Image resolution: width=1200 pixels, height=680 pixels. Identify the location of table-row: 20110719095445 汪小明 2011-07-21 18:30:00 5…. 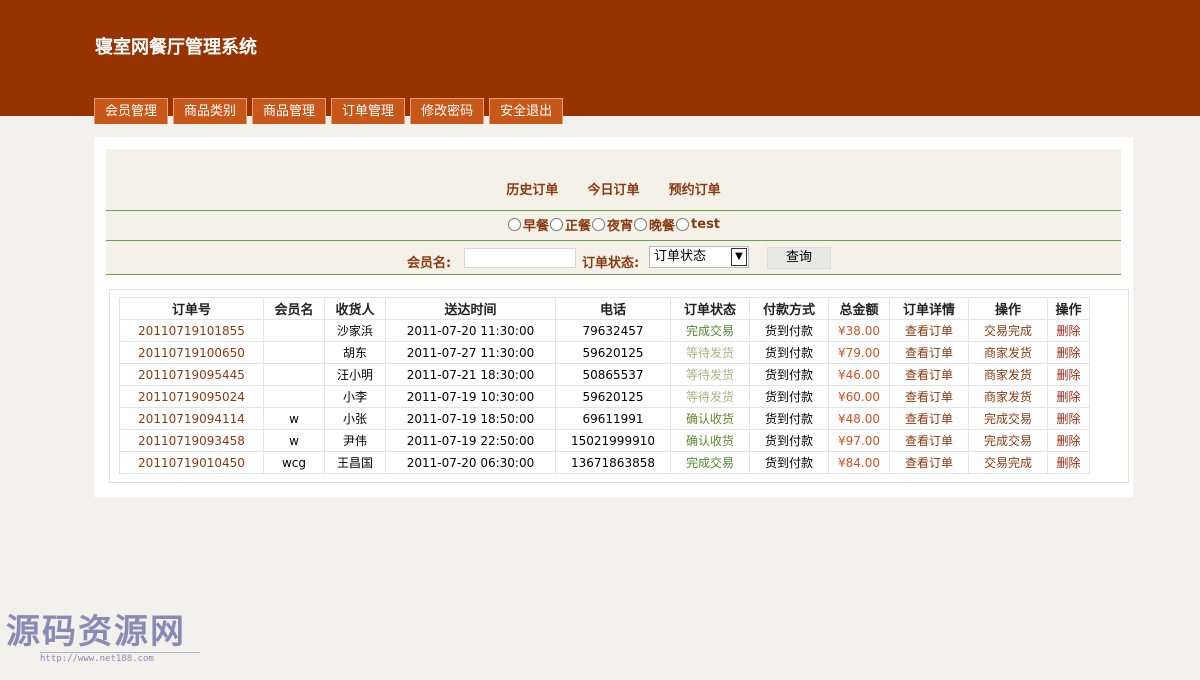
(604, 374).